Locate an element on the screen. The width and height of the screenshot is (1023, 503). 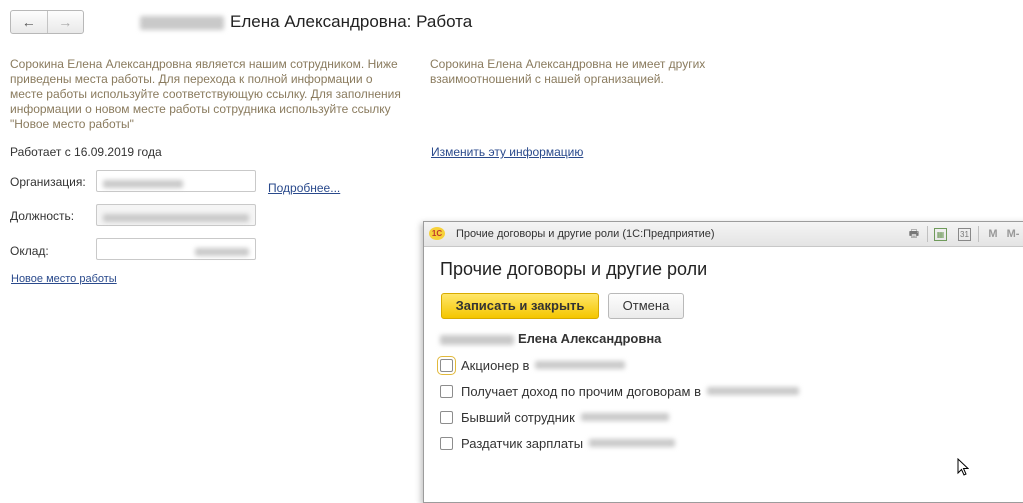
works-since: Работает с 16.09.2019 года is located at coordinates (86, 152).